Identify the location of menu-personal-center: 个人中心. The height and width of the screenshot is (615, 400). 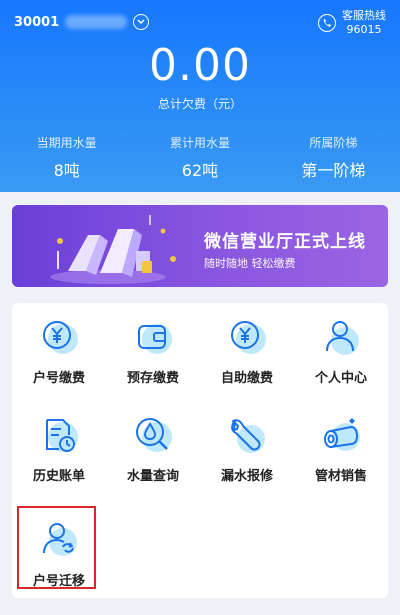
(341, 348).